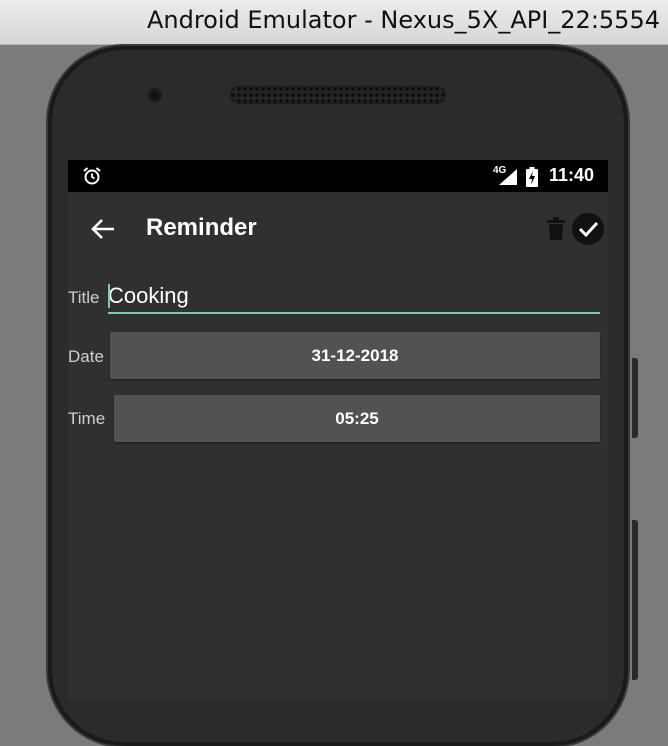  I want to click on window-title: Android Emulator - Nexus_5X_API_22:5554, so click(403, 20).